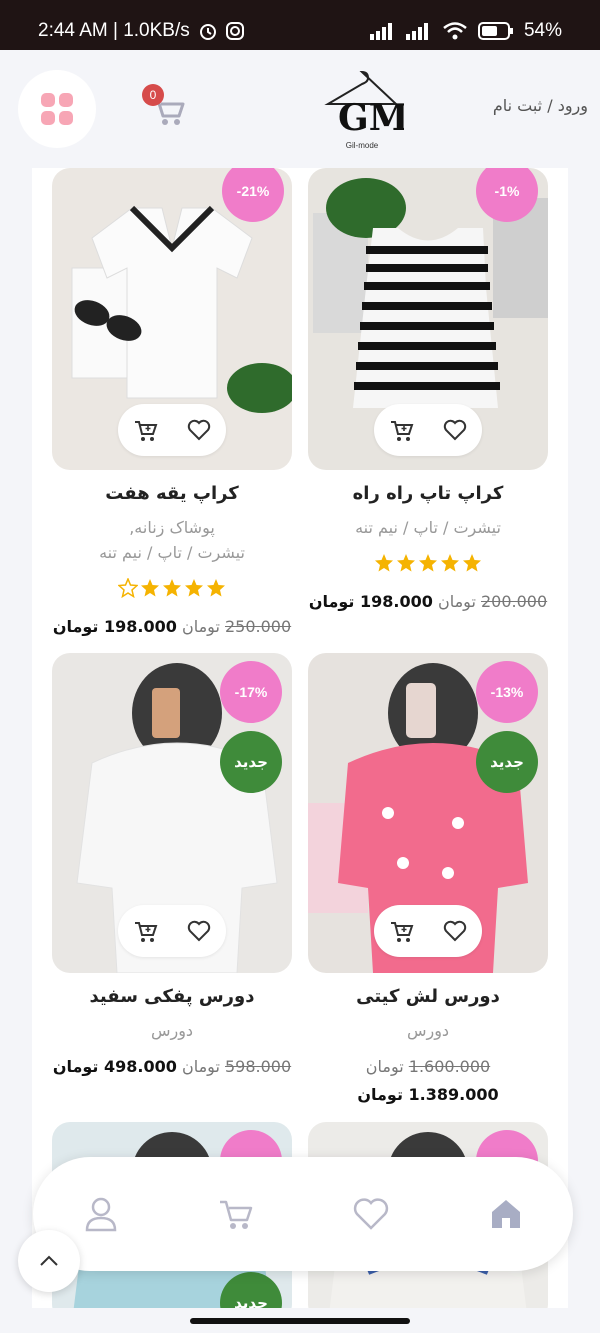 The image size is (600, 1333). What do you see at coordinates (371, 1214) in the screenshot?
I see `heart-icon` at bounding box center [371, 1214].